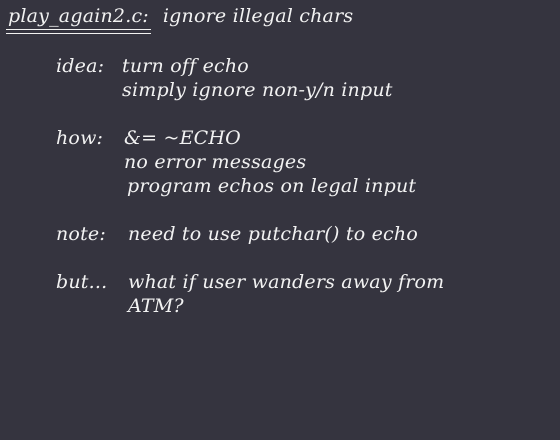 The height and width of the screenshot is (440, 560). I want to click on title-filename: play_again2.c:, so click(78, 19).